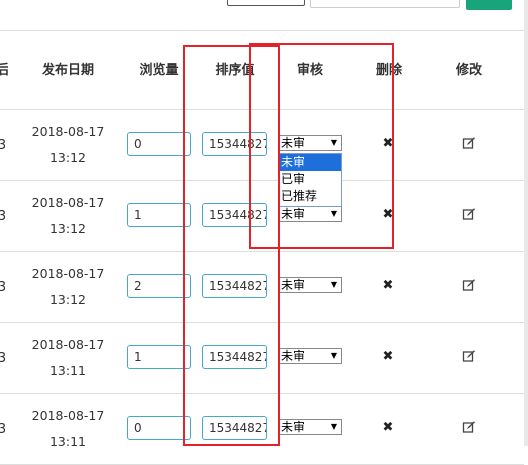 This screenshot has height=465, width=528. What do you see at coordinates (309, 70) in the screenshot?
I see `header-review: 审核` at bounding box center [309, 70].